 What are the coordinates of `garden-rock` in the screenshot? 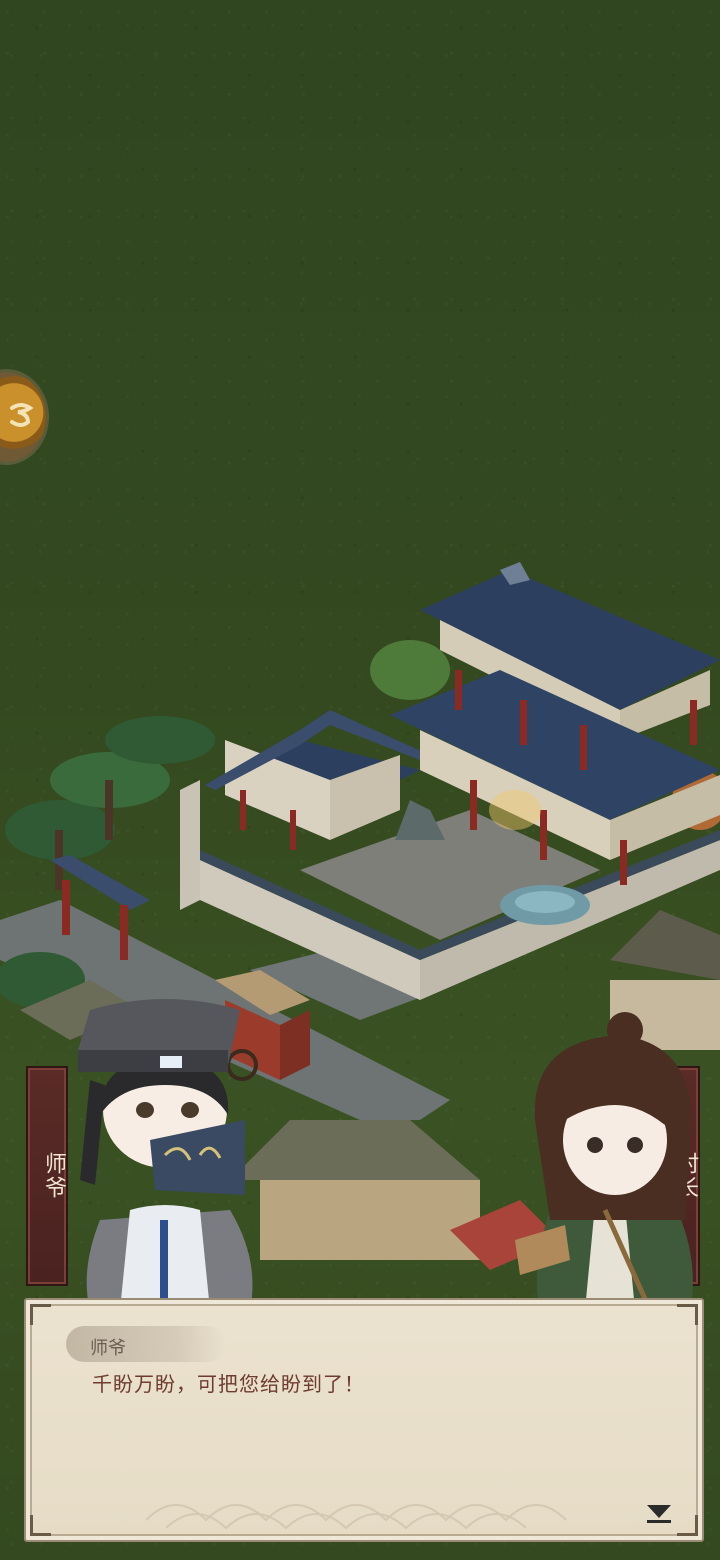 It's located at (420, 820).